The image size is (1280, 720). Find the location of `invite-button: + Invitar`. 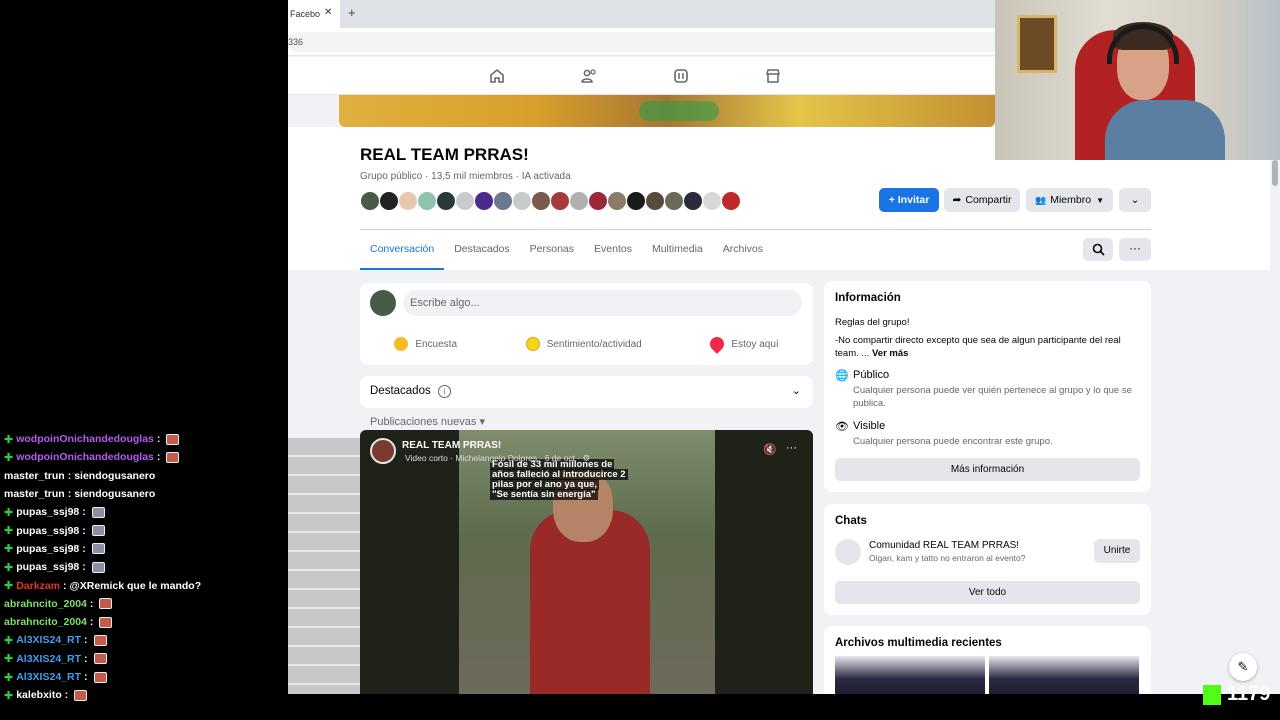

invite-button: + Invitar is located at coordinates (909, 200).